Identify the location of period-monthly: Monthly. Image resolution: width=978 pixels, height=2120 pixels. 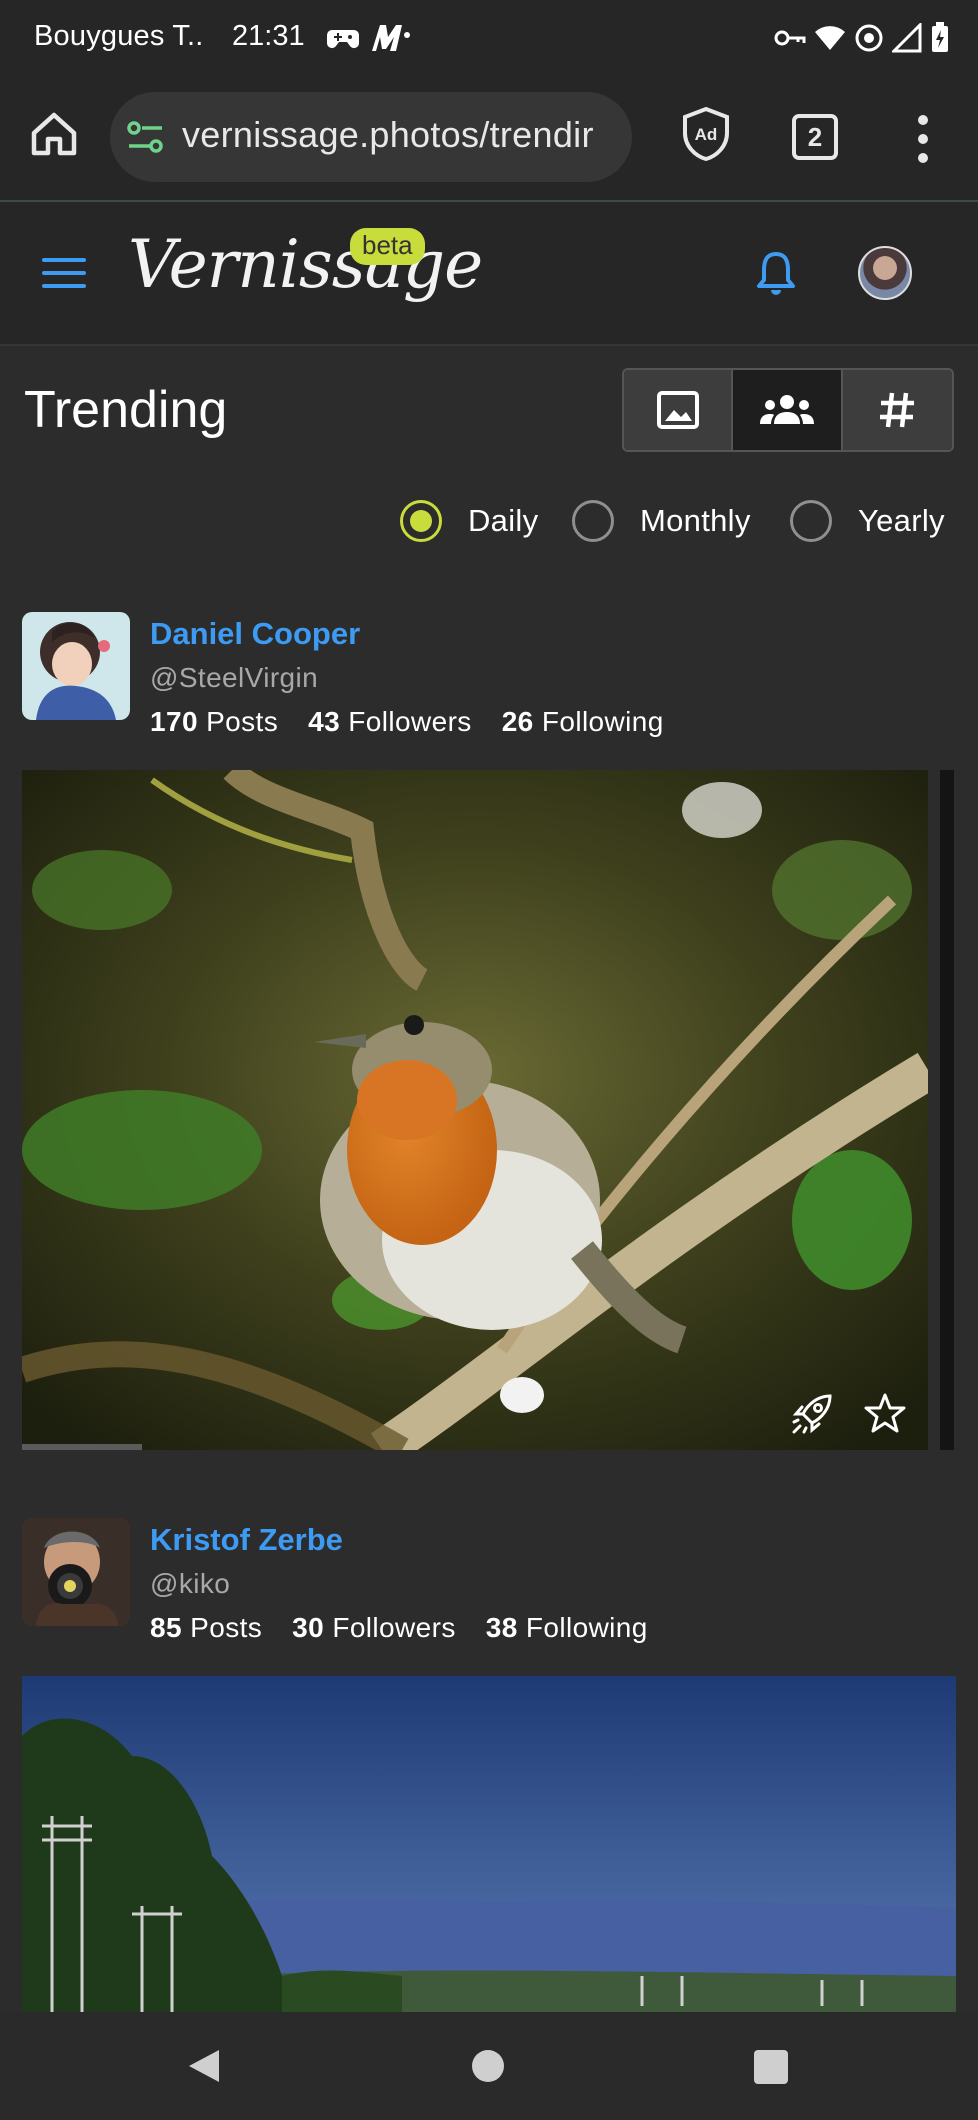
(661, 521).